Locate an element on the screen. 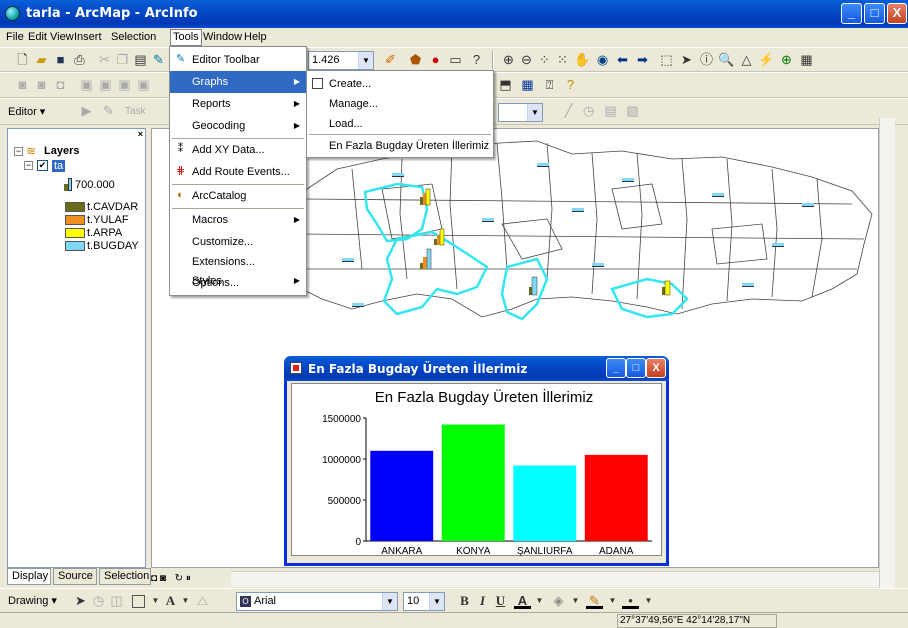  graph-minimize-button: _ is located at coordinates (616, 368).